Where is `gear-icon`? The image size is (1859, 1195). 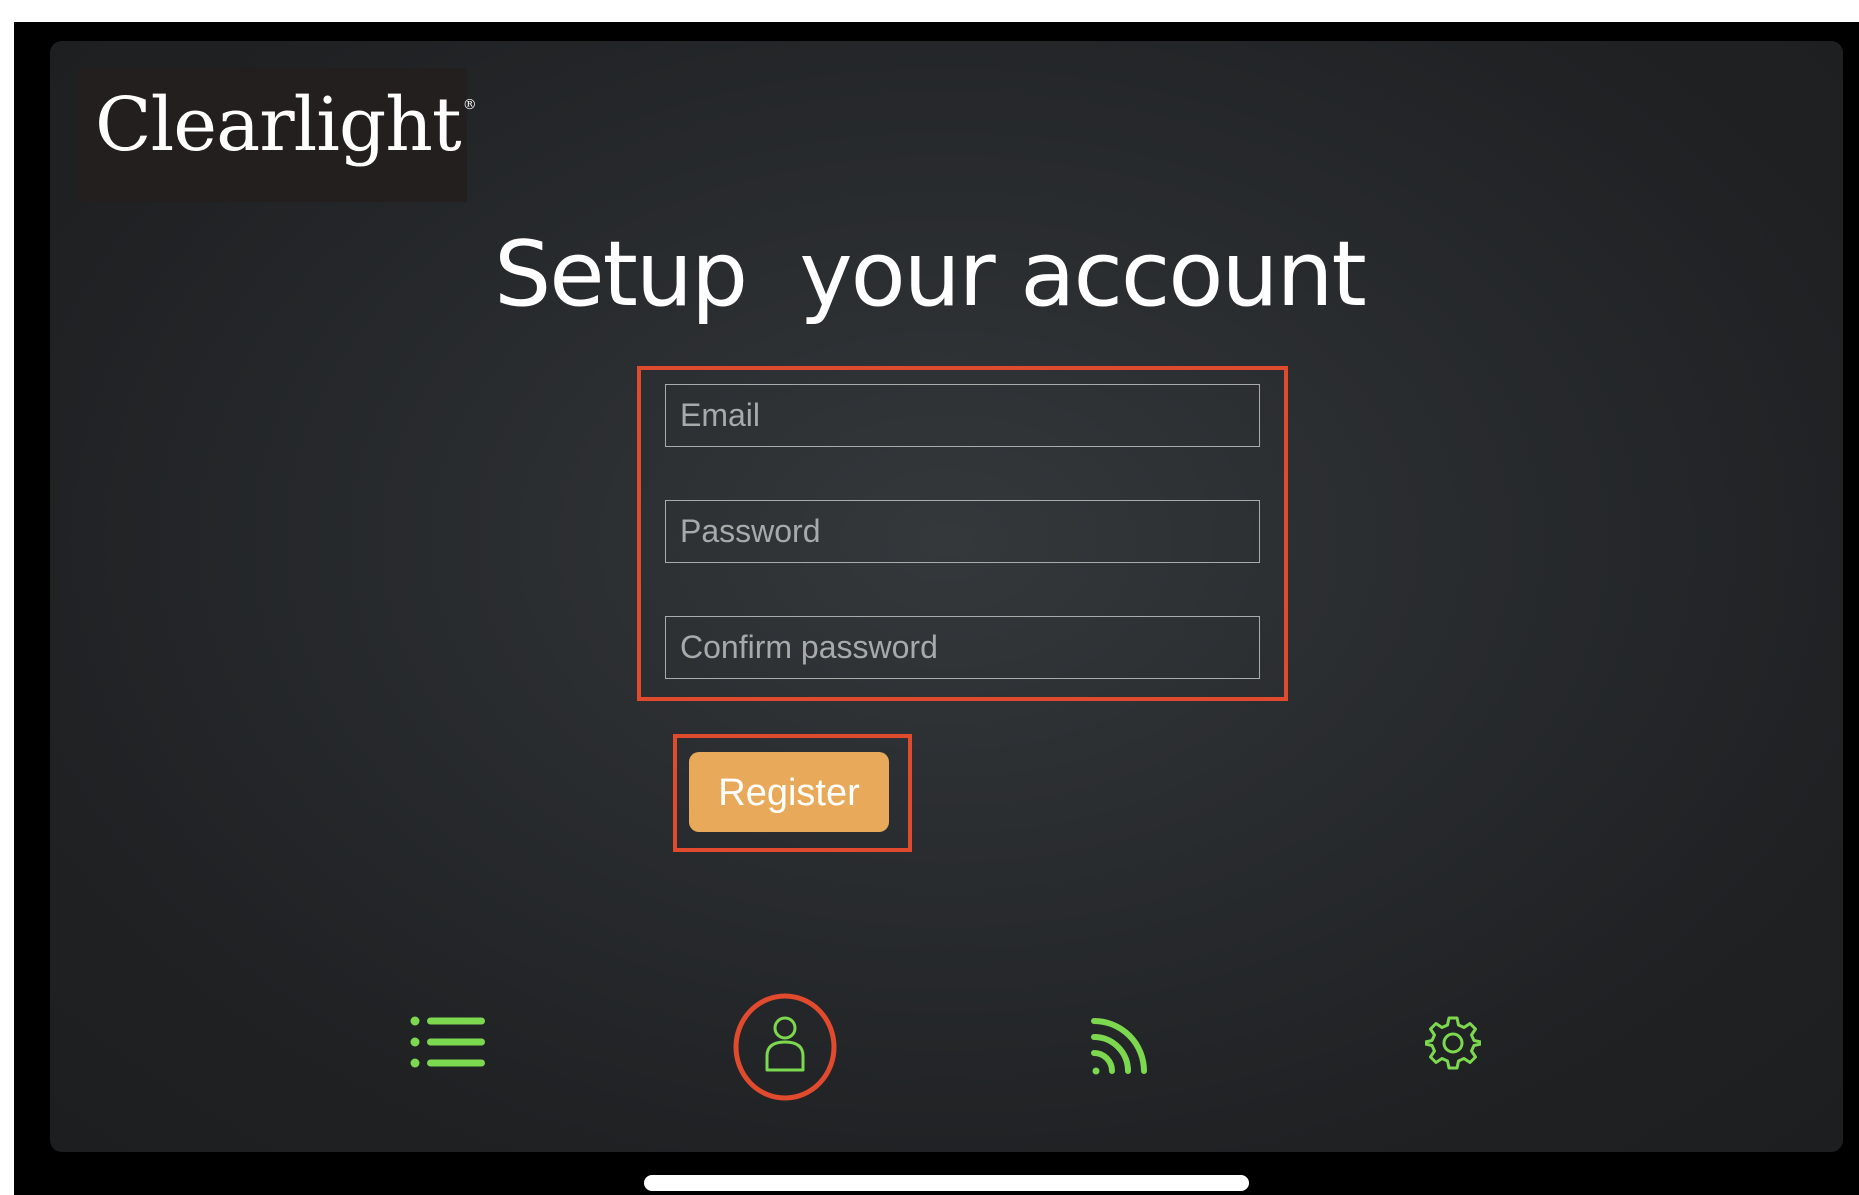
gear-icon is located at coordinates (1453, 1043).